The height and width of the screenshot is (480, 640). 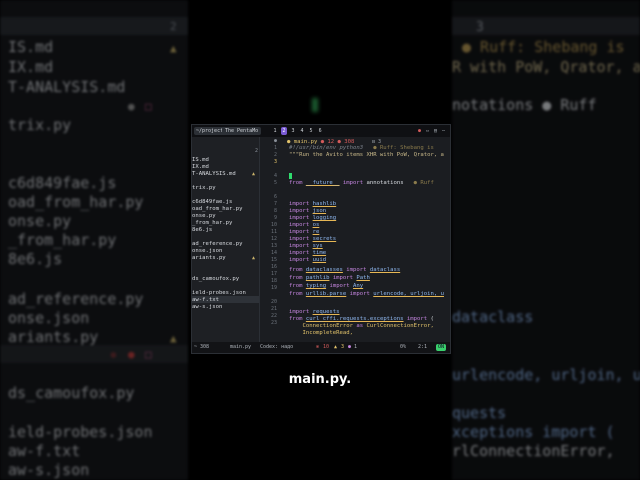 I want to click on file-tree-item: IS.md, so click(x=200, y=160).